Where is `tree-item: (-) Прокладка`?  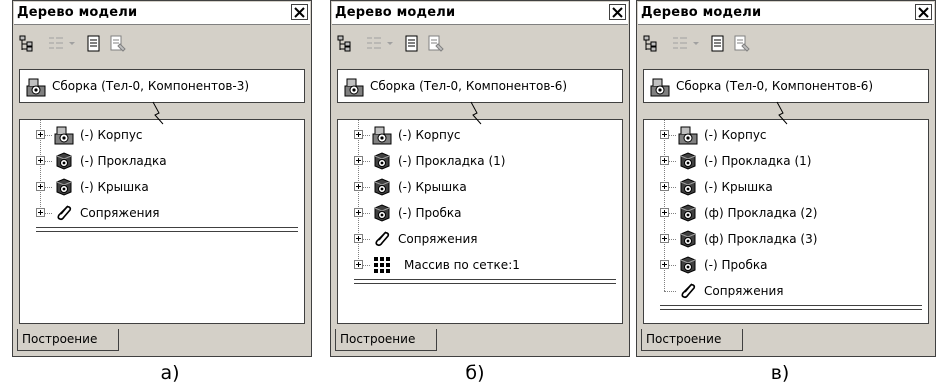 tree-item: (-) Прокладка is located at coordinates (162, 163).